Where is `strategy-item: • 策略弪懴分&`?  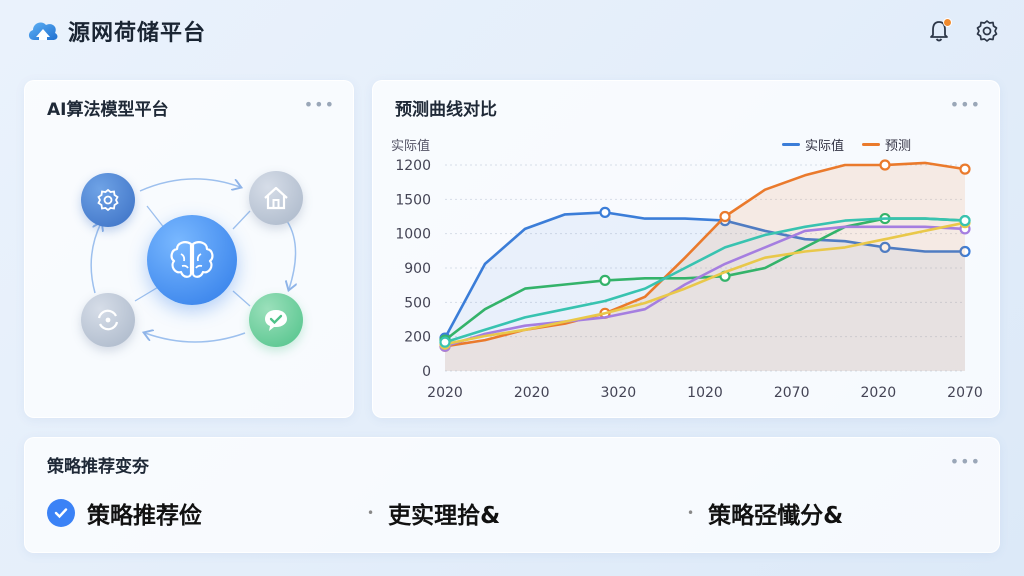
strategy-item: • 策略弪懴分& is located at coordinates (765, 513).